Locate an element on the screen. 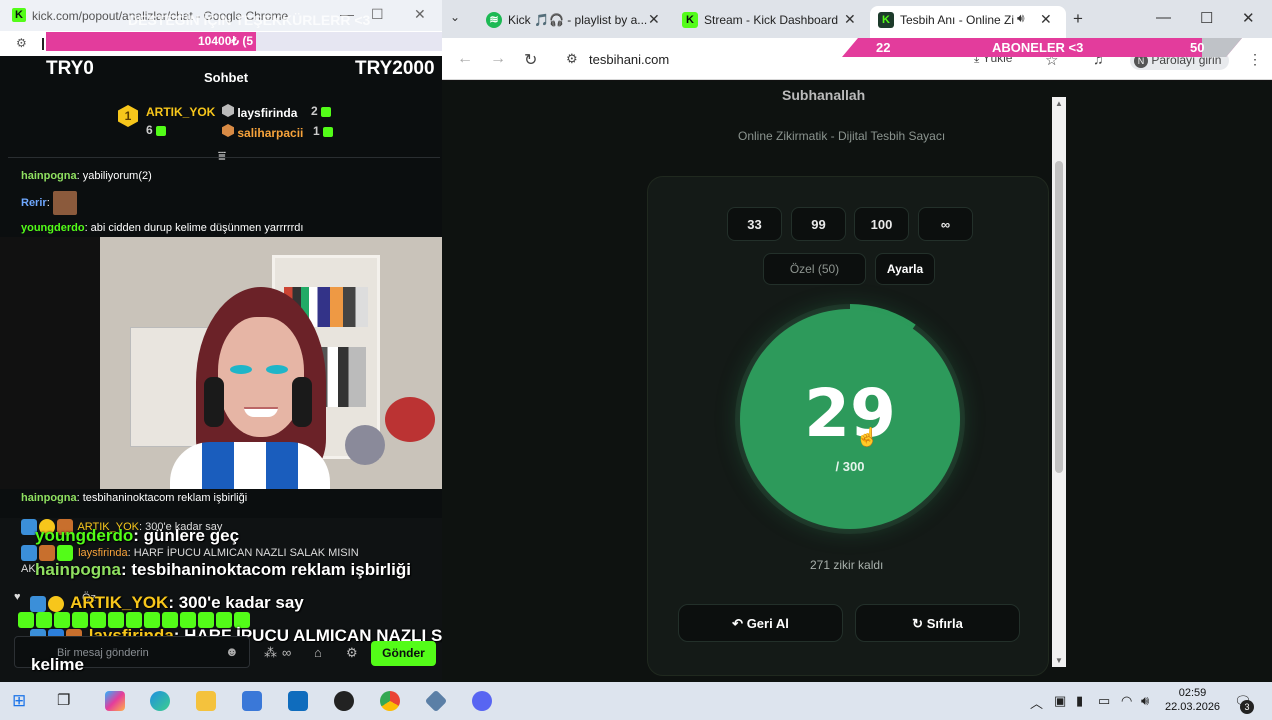 Image resolution: width=1272 pixels, height=720 pixels. chrome-icon is located at coordinates (390, 701).